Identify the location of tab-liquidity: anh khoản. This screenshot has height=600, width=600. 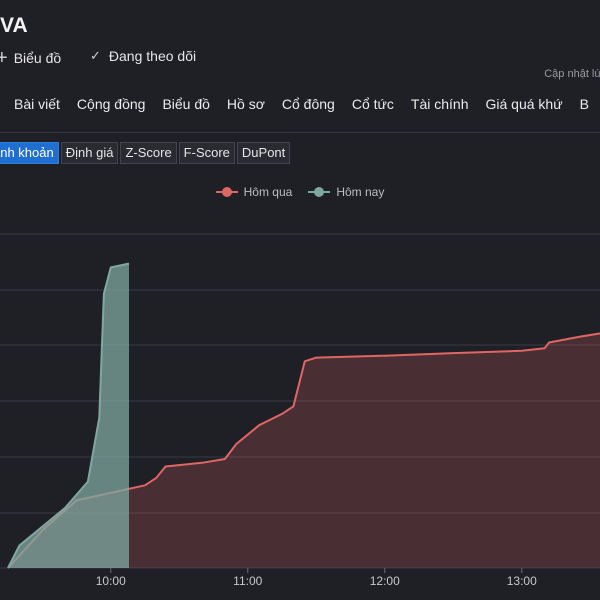
(29, 153).